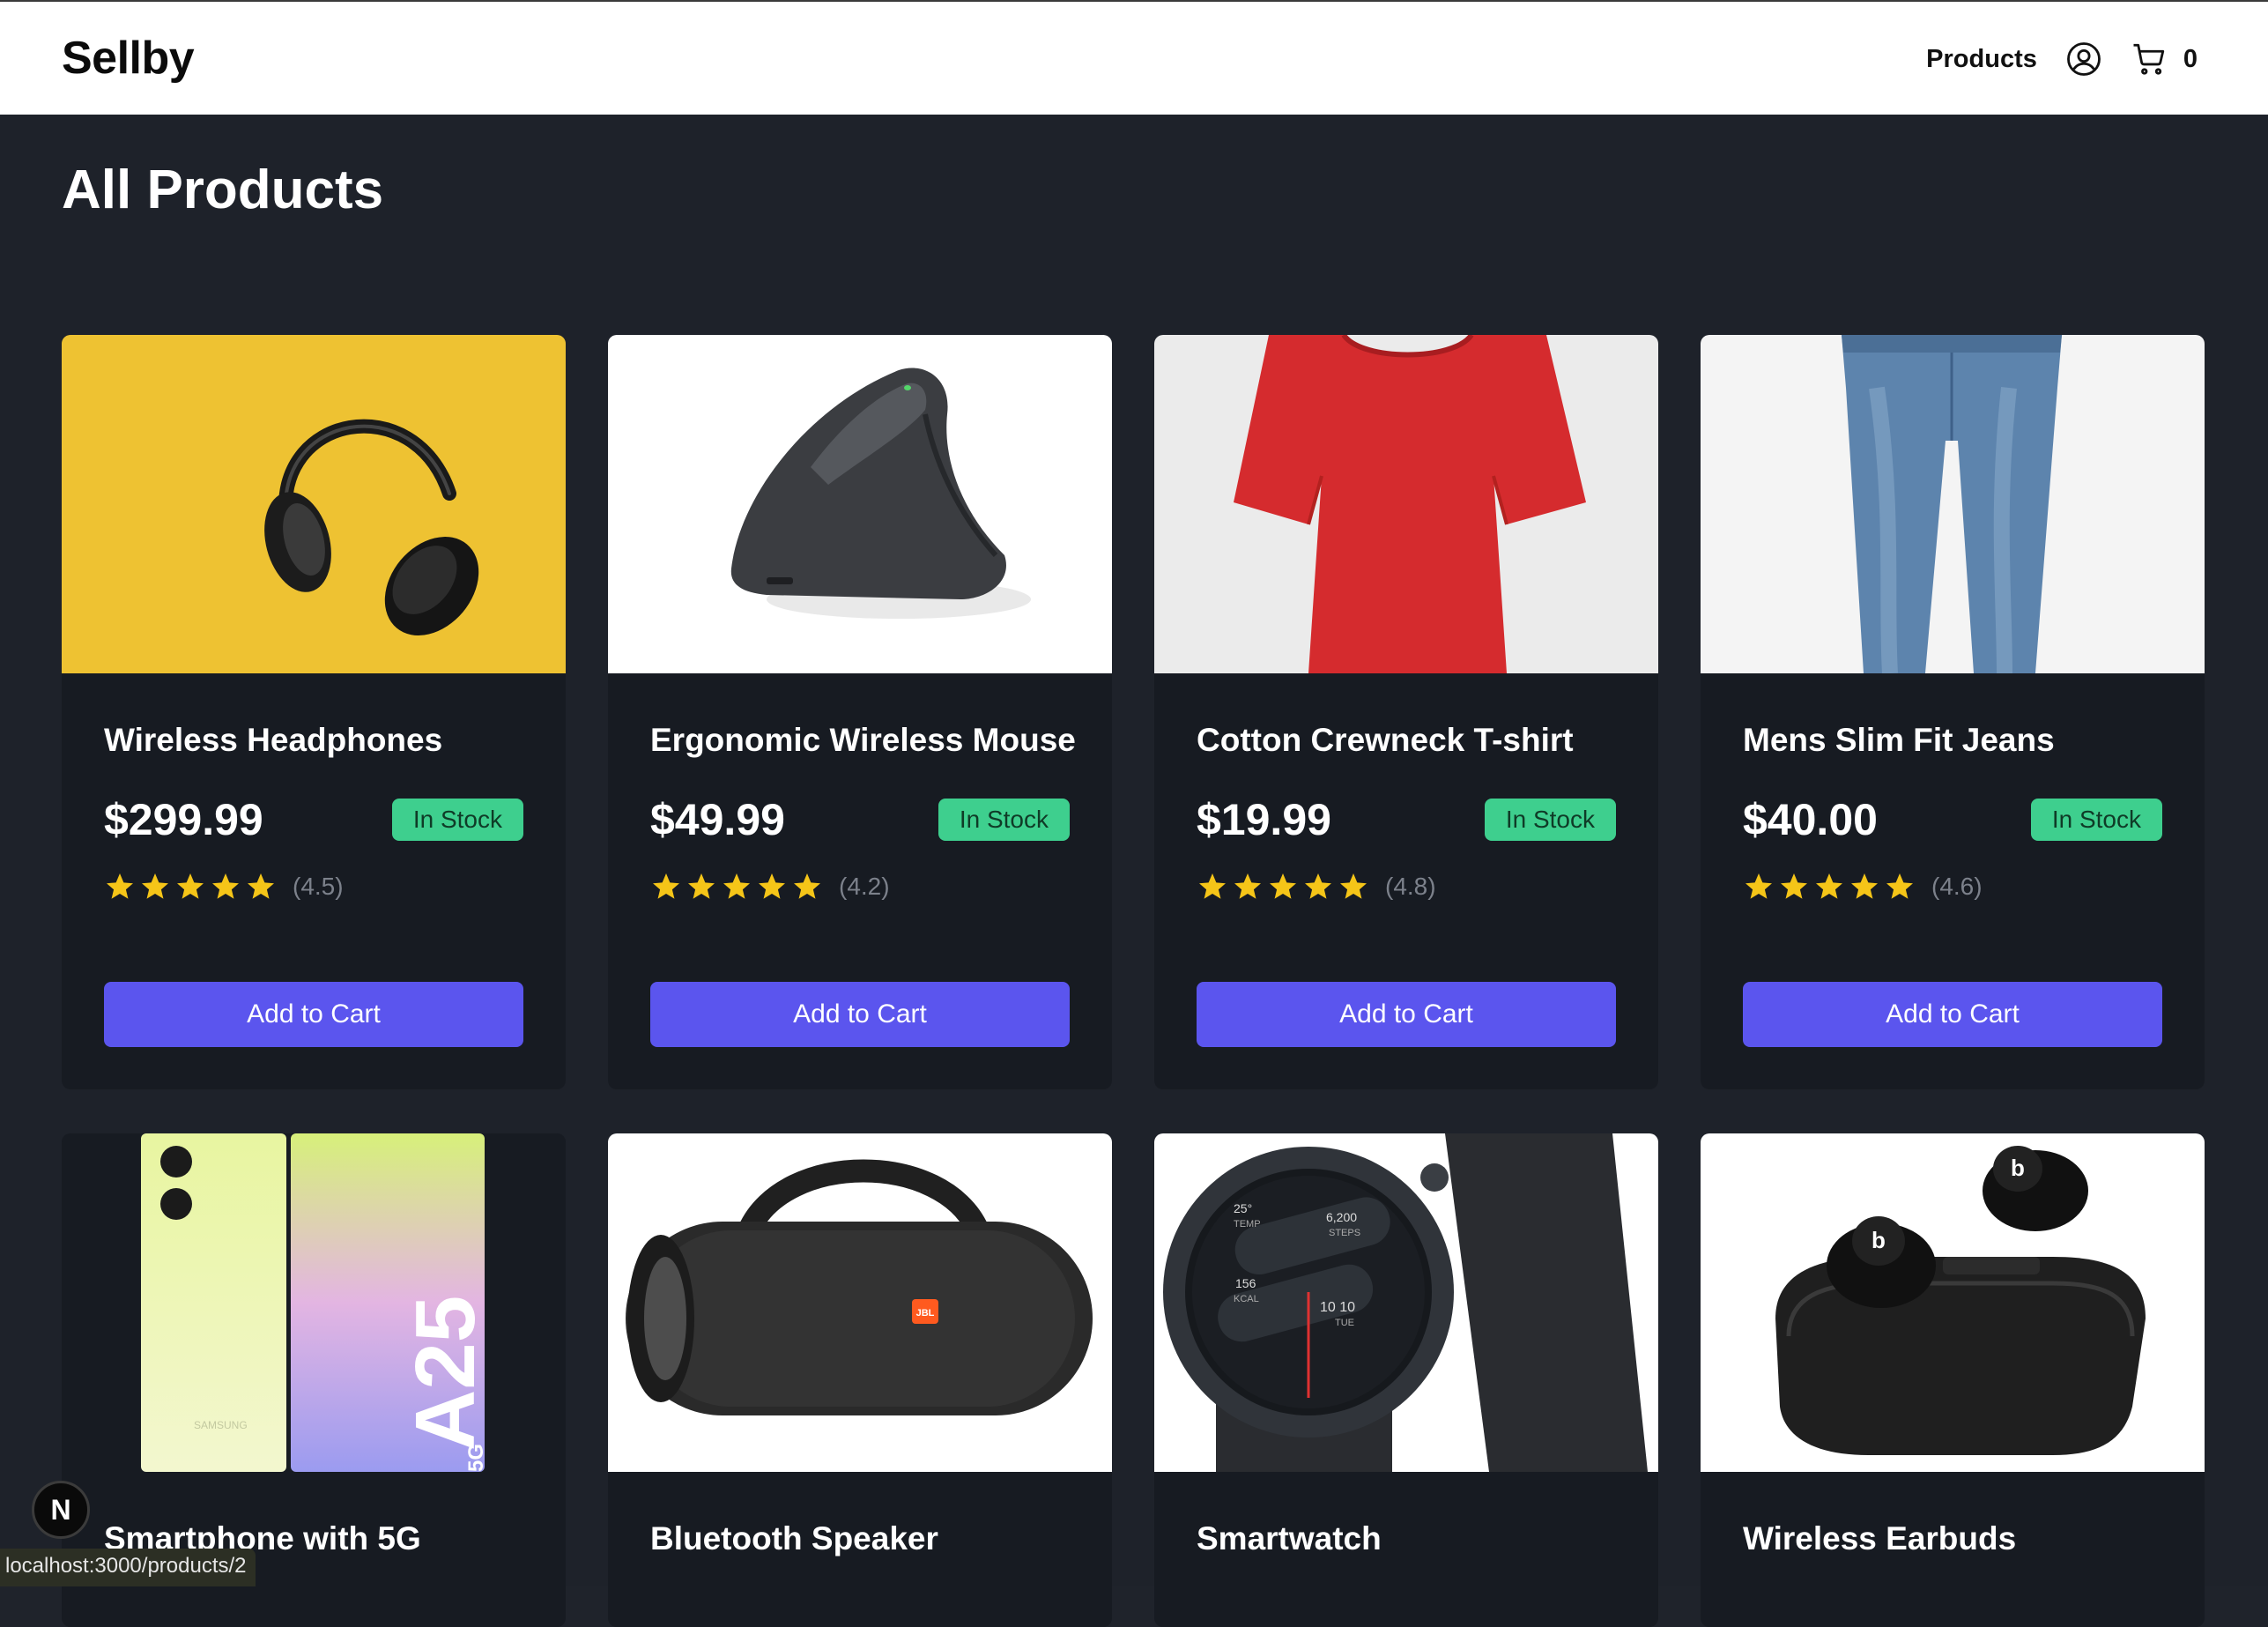  Describe the element at coordinates (128, 1567) in the screenshot. I see `link-status-bar: localhost:3000/products/2` at that location.